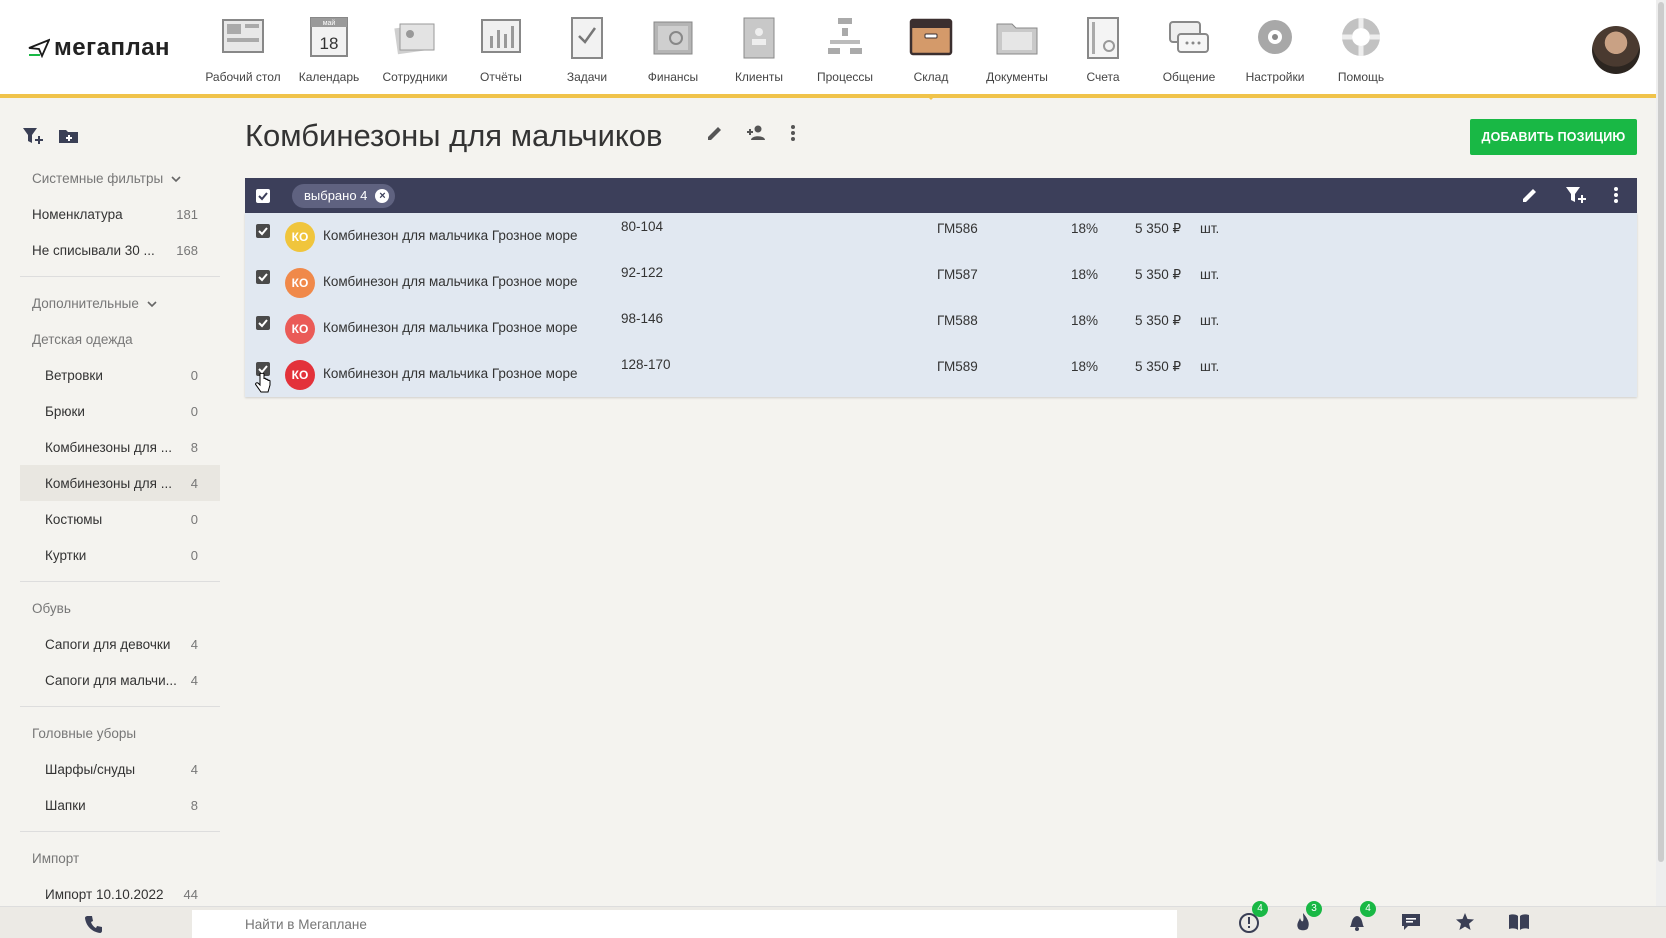  What do you see at coordinates (94, 926) in the screenshot?
I see `phone-icon` at bounding box center [94, 926].